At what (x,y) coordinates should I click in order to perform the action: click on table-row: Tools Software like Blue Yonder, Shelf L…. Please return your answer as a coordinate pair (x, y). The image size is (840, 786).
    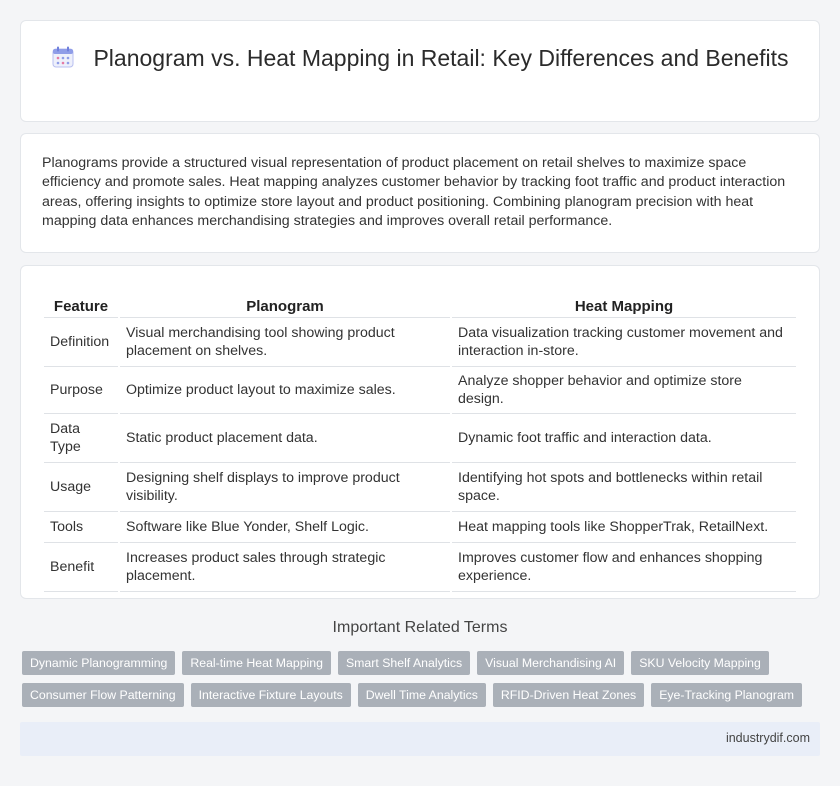
    Looking at the image, I should click on (420, 527).